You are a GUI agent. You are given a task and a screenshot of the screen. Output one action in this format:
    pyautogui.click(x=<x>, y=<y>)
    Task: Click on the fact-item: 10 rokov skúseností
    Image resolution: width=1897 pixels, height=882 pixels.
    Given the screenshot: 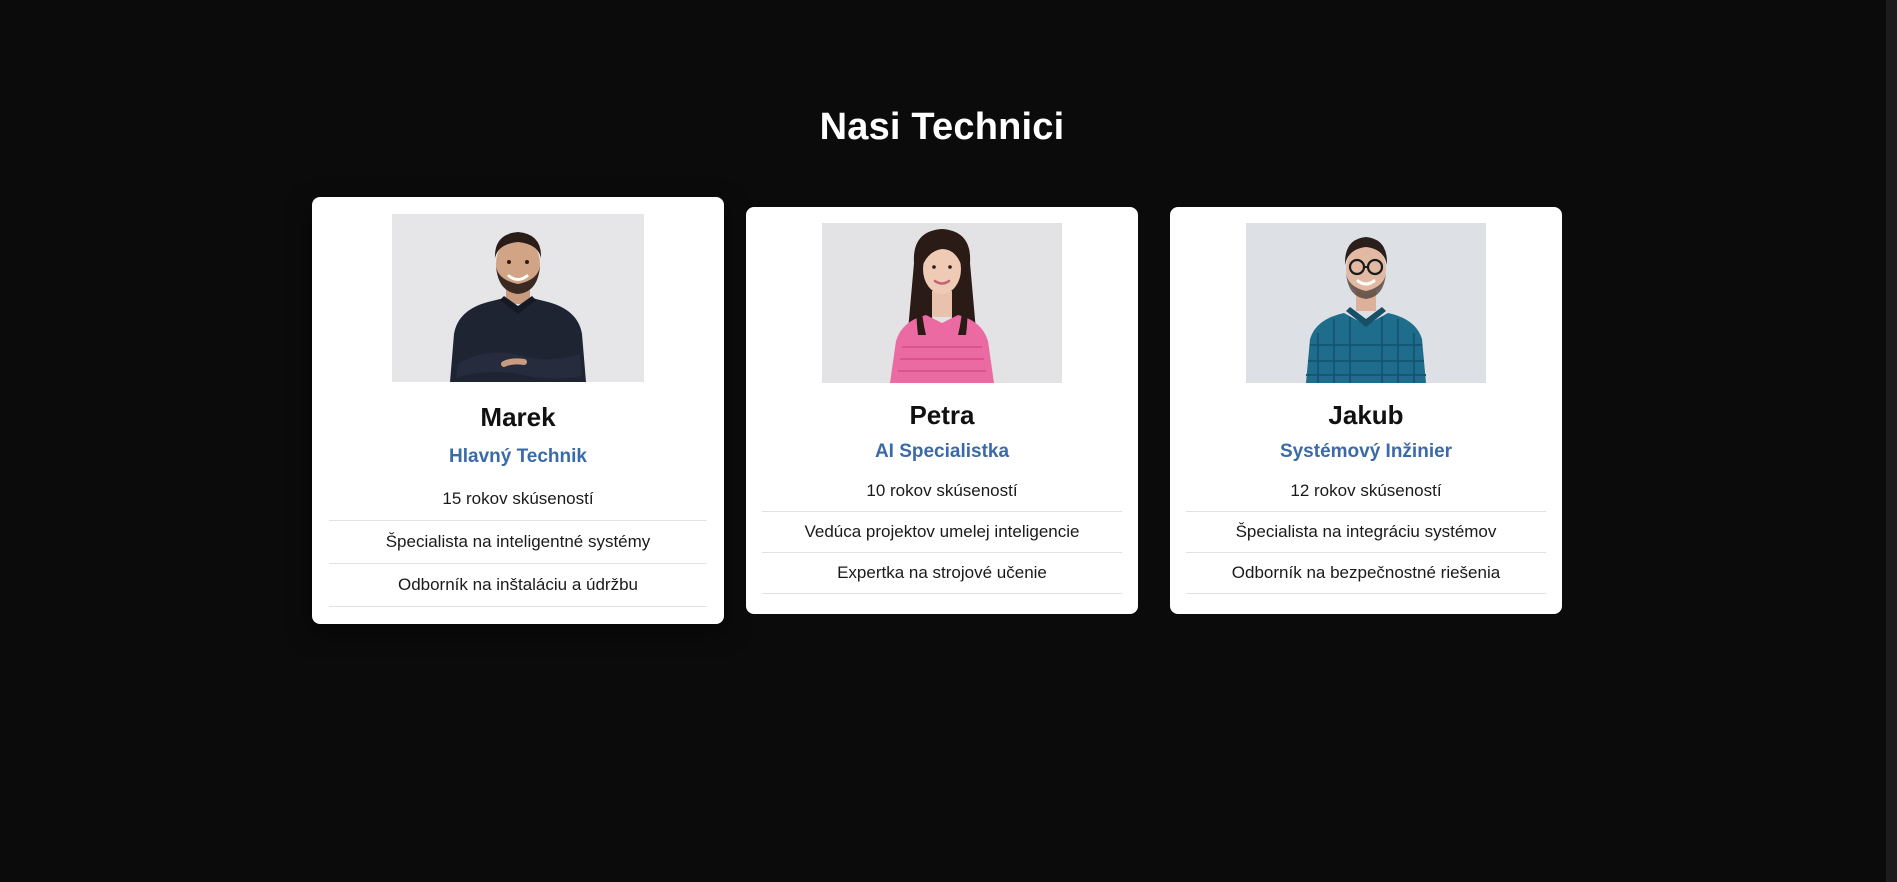 What is the action you would take?
    pyautogui.click(x=942, y=491)
    